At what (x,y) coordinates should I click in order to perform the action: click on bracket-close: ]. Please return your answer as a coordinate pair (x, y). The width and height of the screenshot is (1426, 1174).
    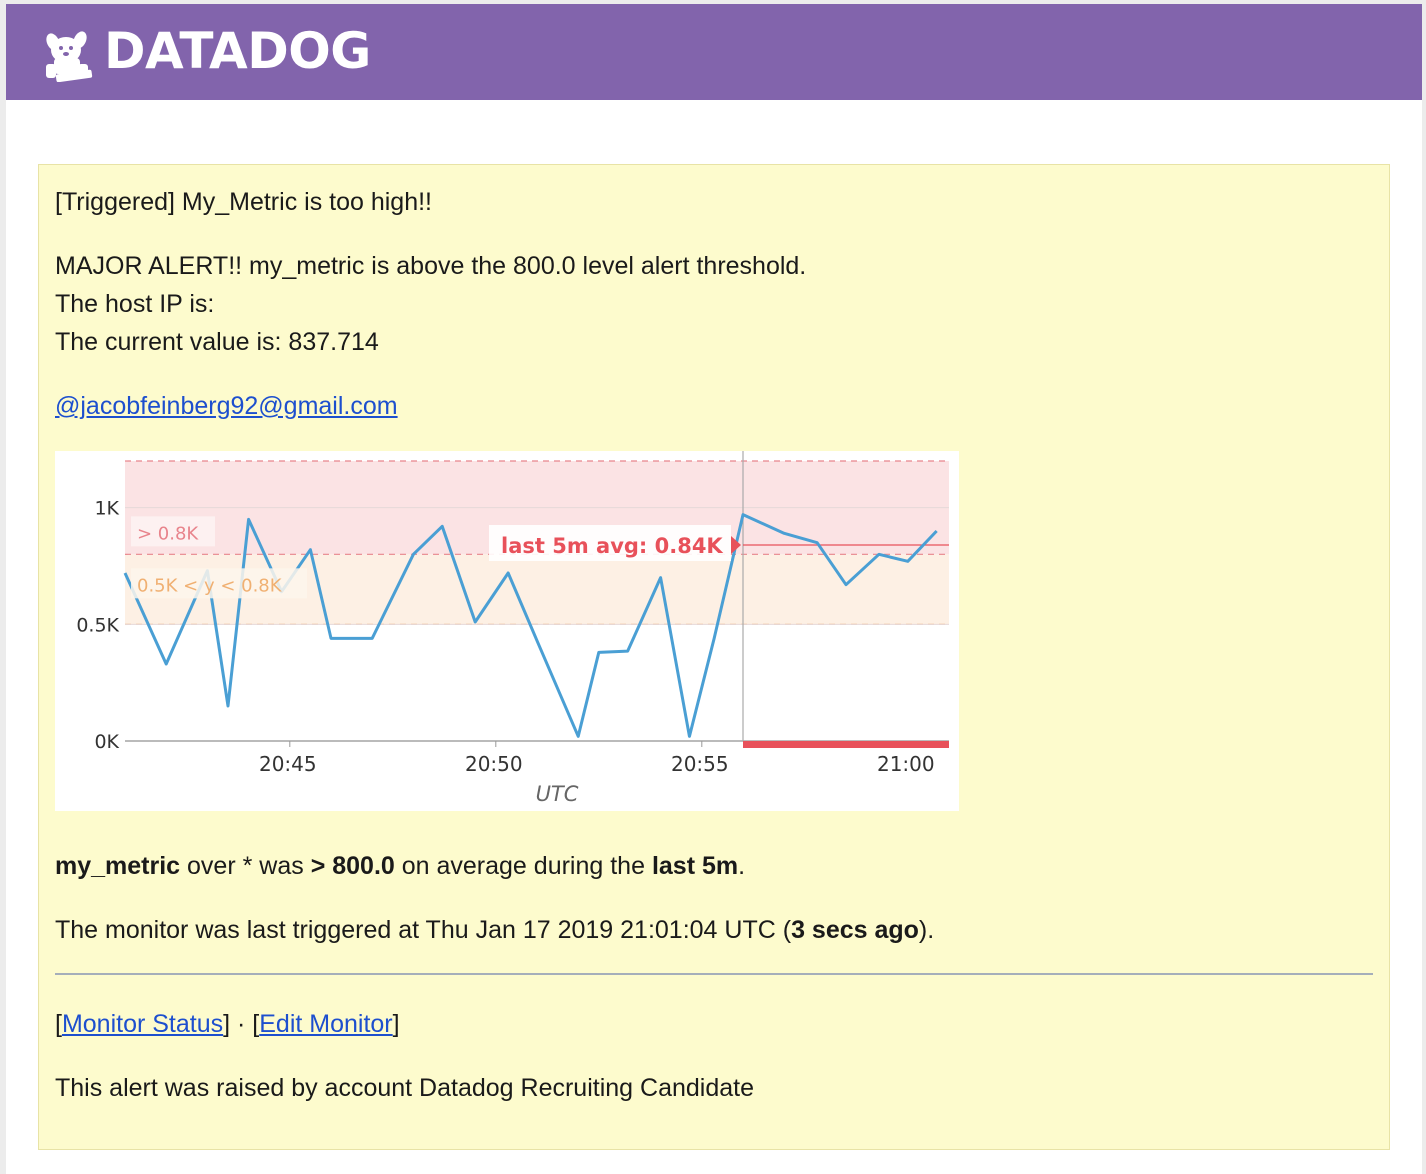
    Looking at the image, I should click on (396, 1024).